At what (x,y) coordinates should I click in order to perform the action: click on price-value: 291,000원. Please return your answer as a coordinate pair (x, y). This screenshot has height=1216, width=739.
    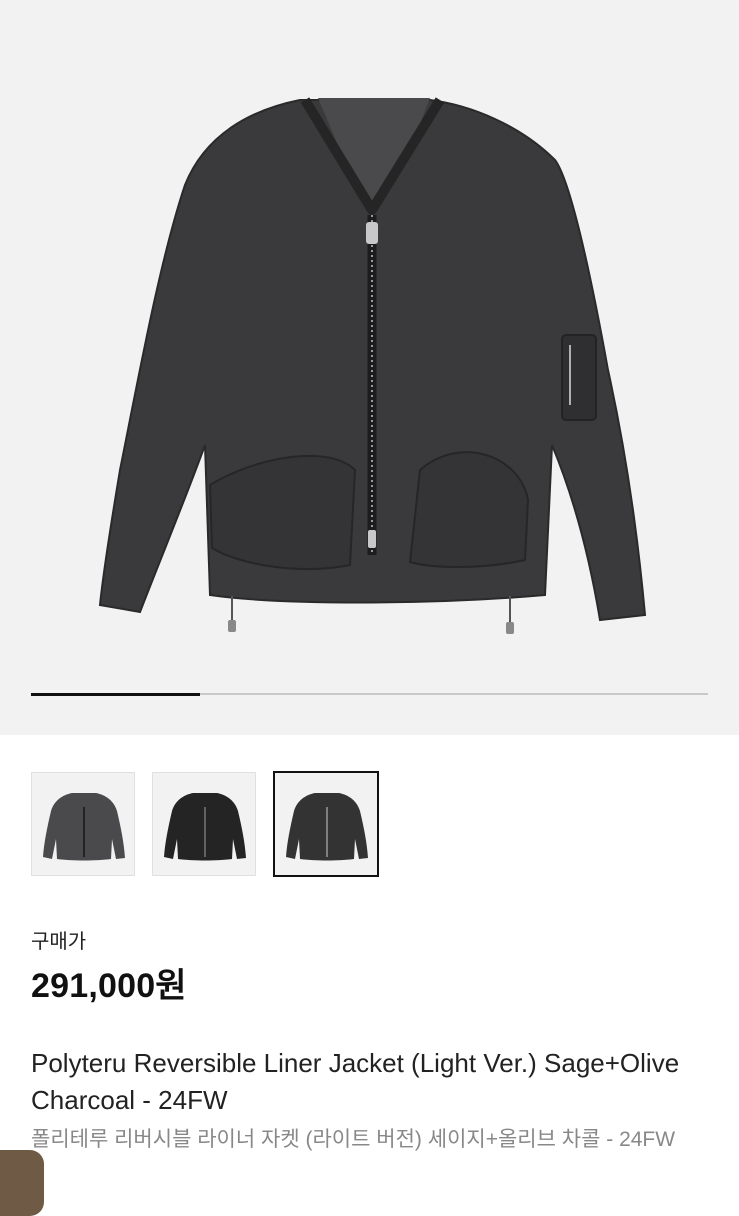
    Looking at the image, I should click on (109, 986).